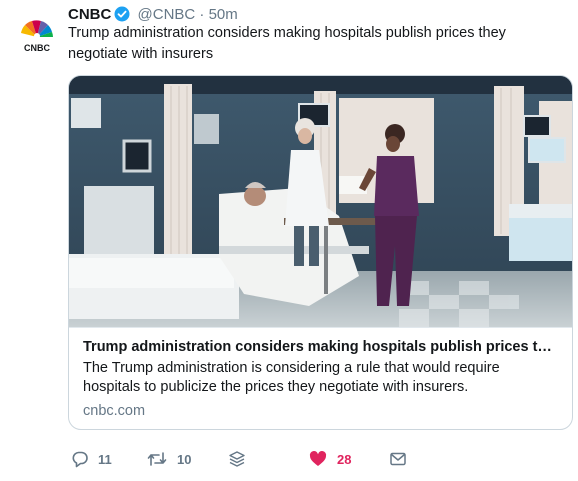 This screenshot has width=578, height=481. What do you see at coordinates (167, 14) in the screenshot?
I see `handle: @CNBC` at bounding box center [167, 14].